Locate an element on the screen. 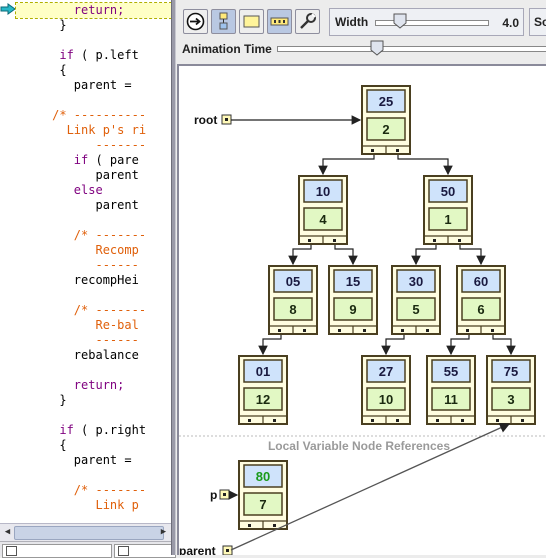  step-button is located at coordinates (195, 21).